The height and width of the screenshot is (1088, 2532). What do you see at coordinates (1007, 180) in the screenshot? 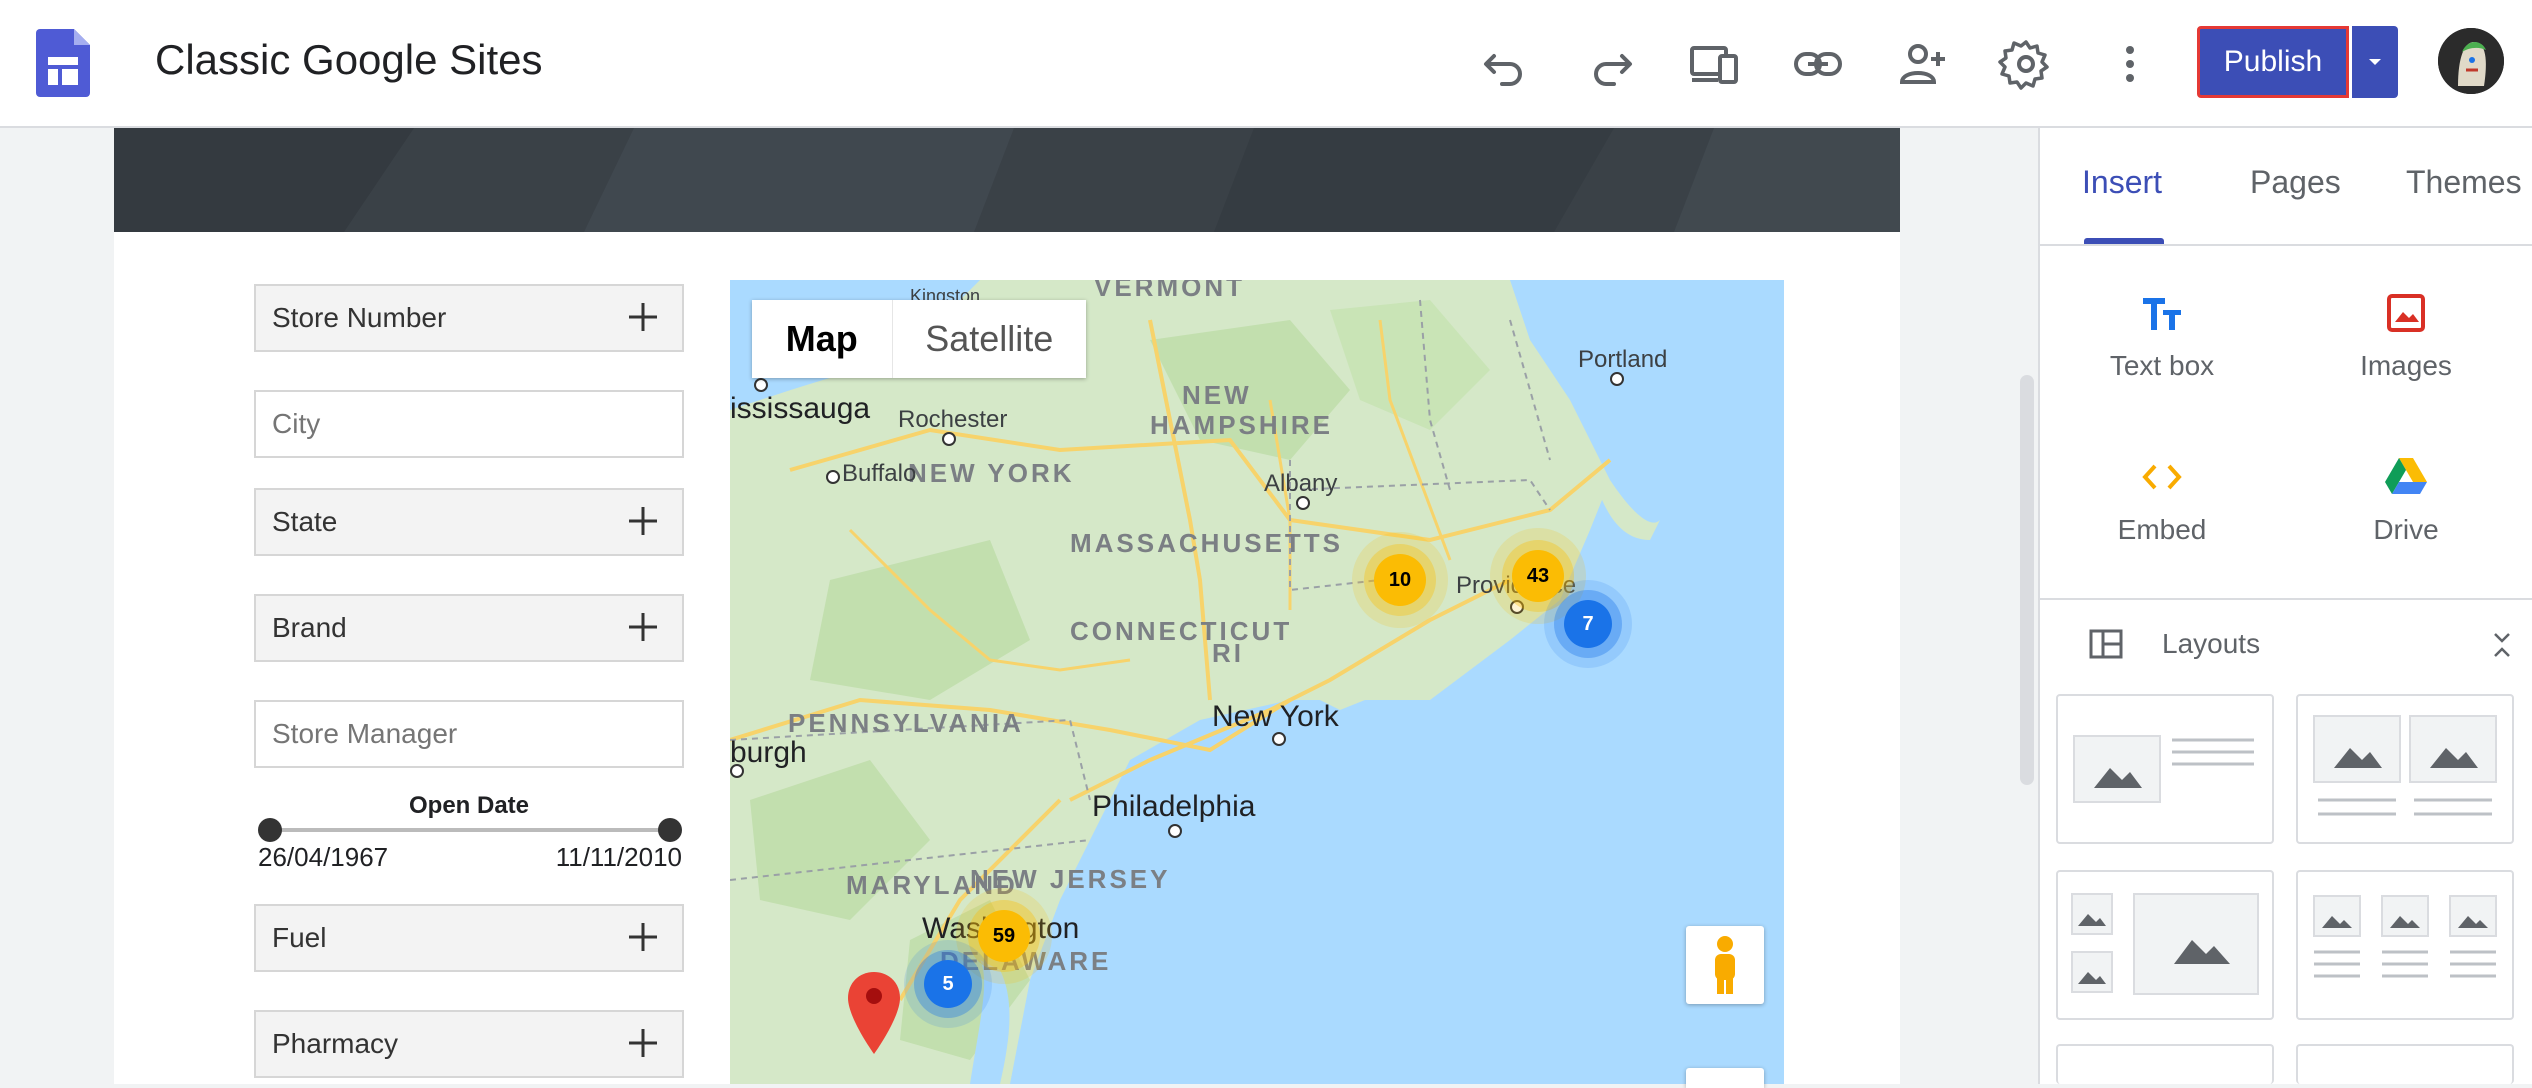
I see `header-banner` at bounding box center [1007, 180].